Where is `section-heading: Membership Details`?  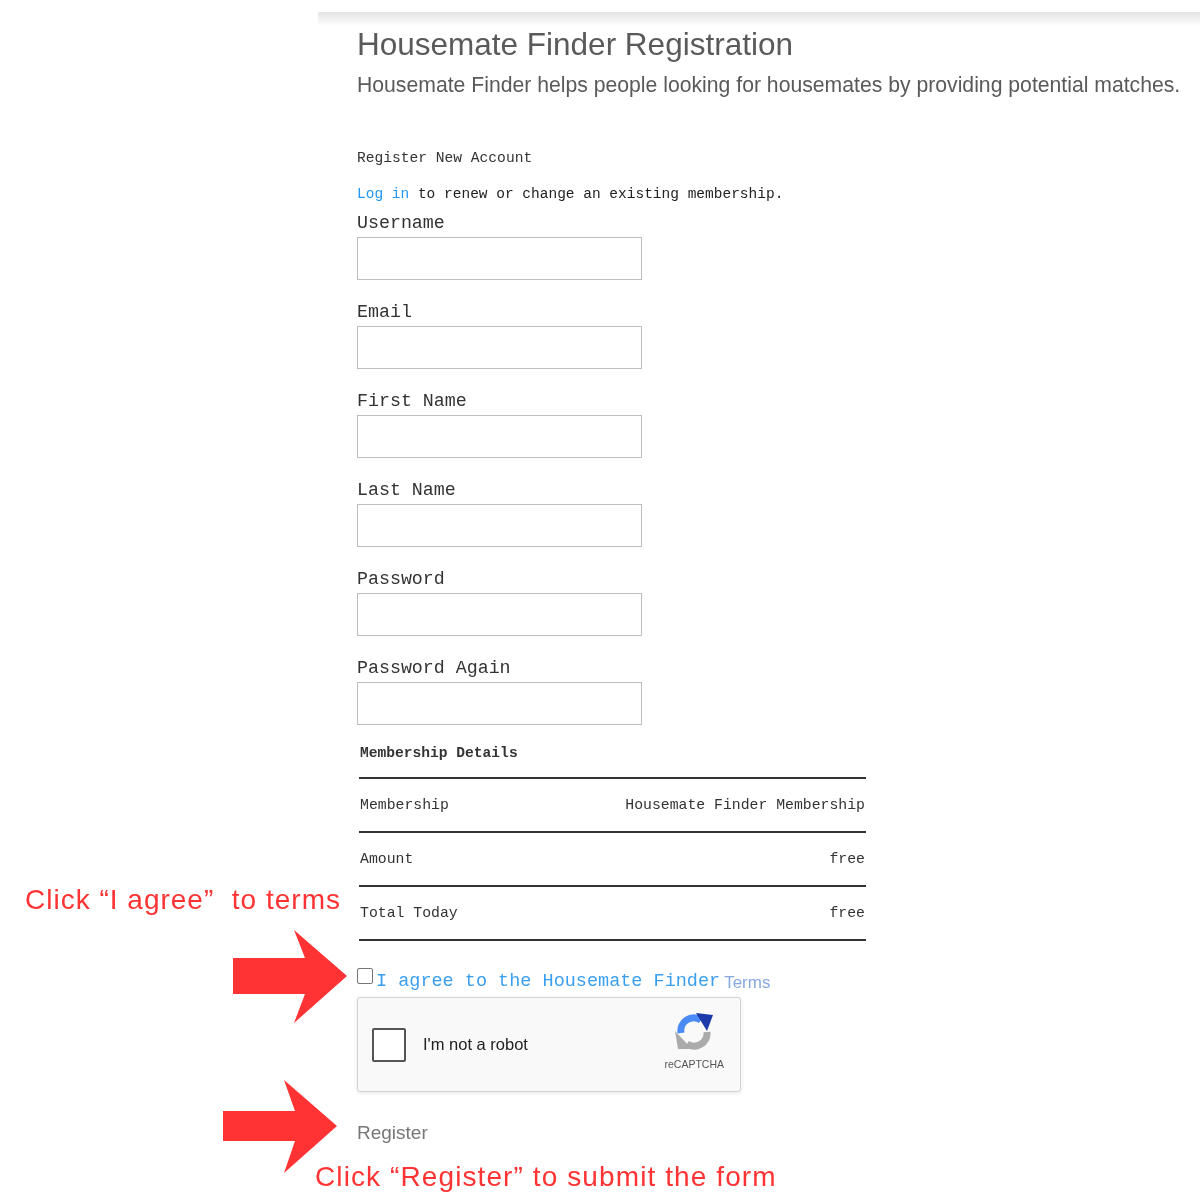 section-heading: Membership Details is located at coordinates (439, 753).